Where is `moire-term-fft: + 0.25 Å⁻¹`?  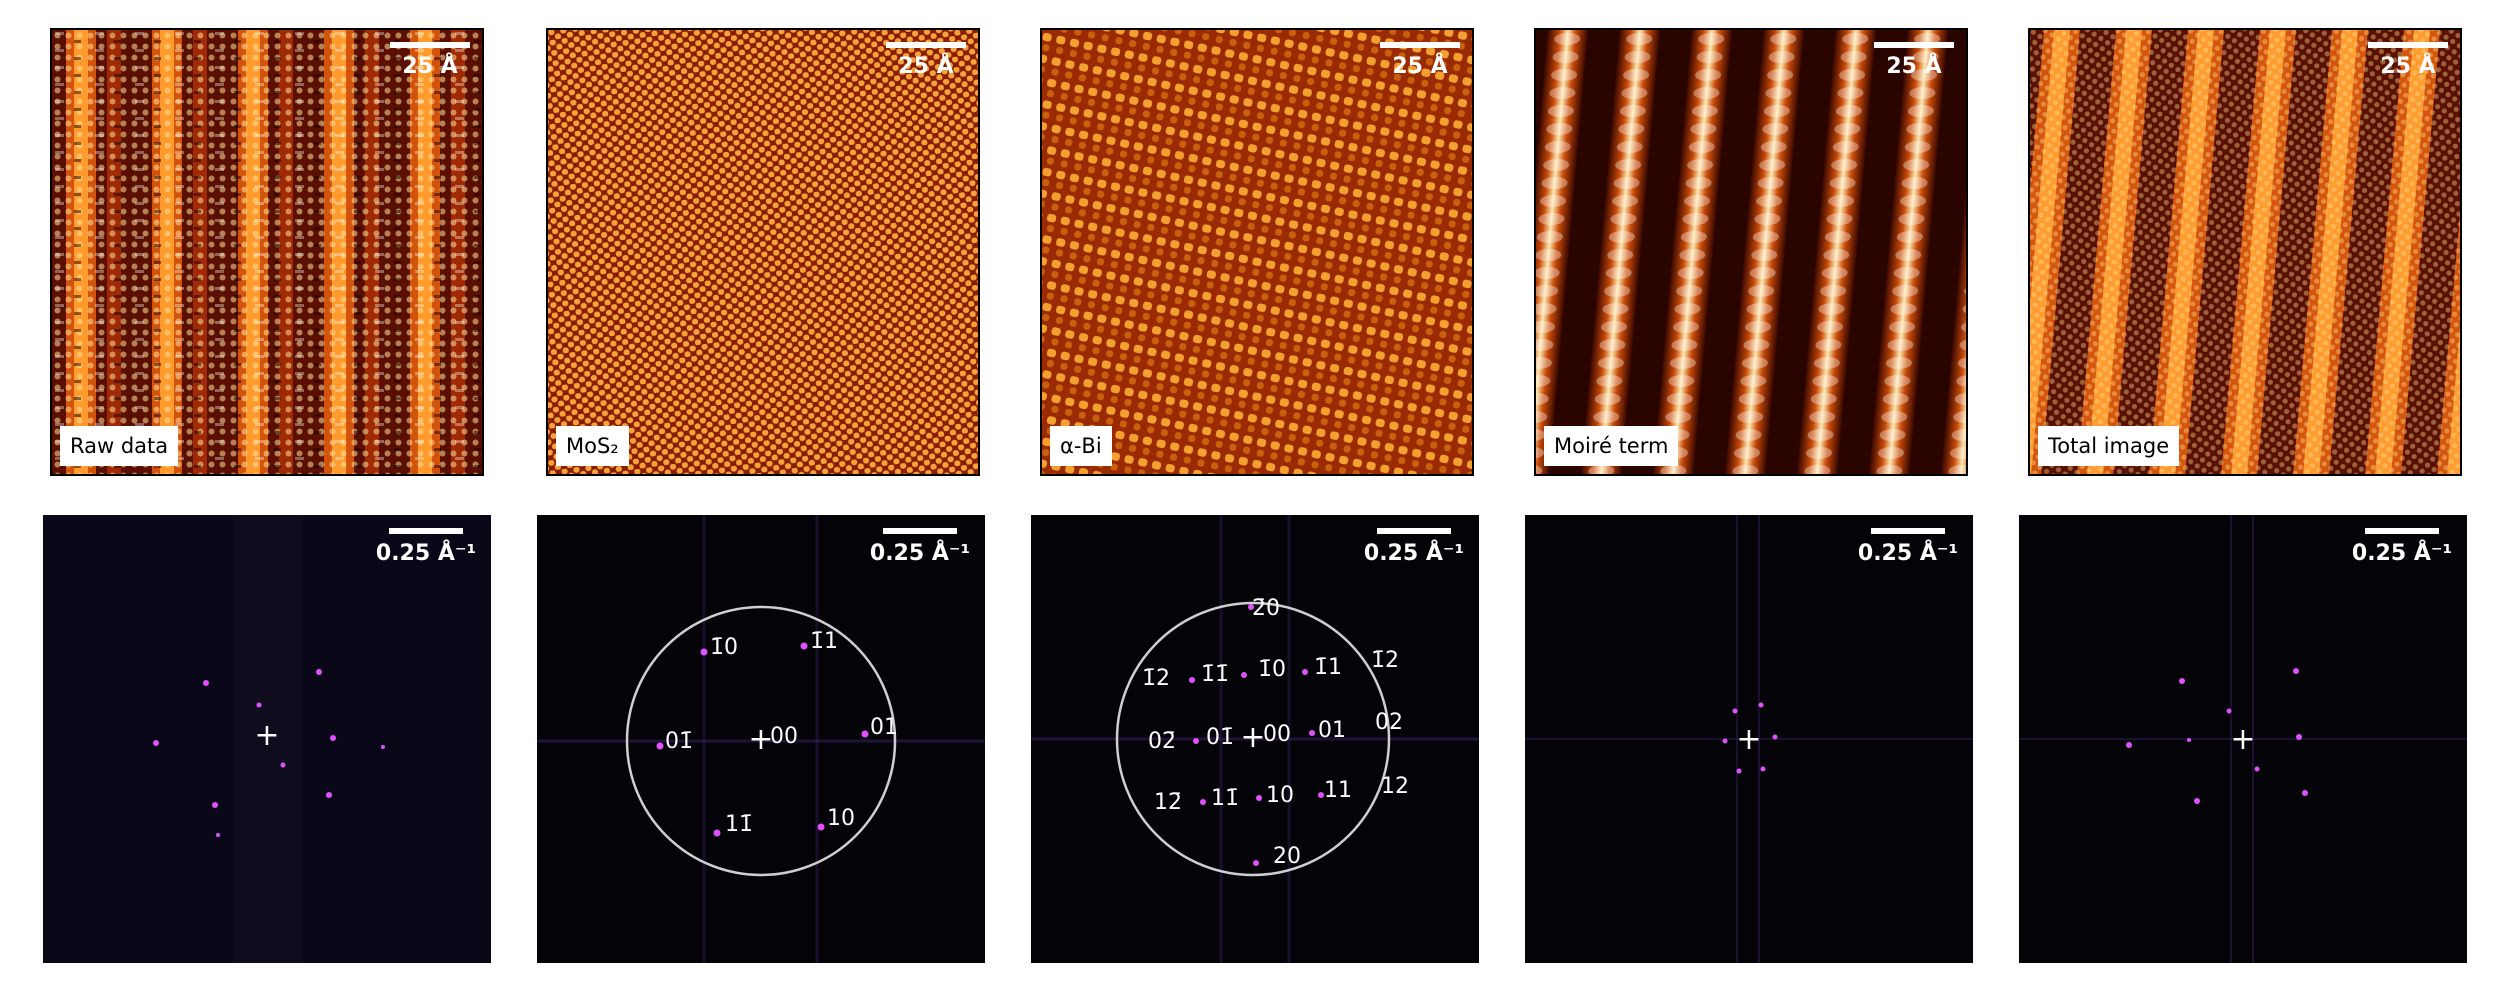 moire-term-fft: + 0.25 Å⁻¹ is located at coordinates (1749, 739).